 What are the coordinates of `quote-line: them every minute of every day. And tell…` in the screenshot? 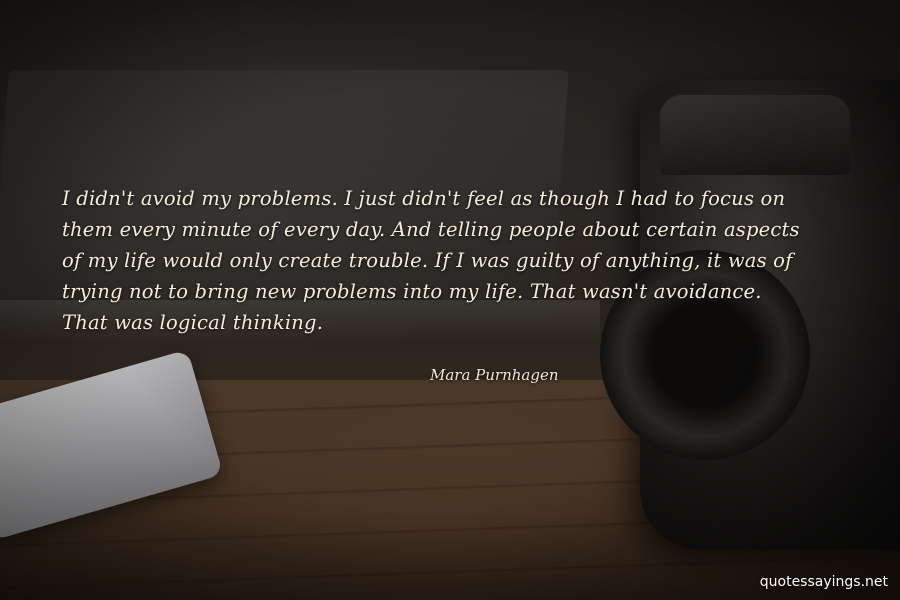 It's located at (431, 229).